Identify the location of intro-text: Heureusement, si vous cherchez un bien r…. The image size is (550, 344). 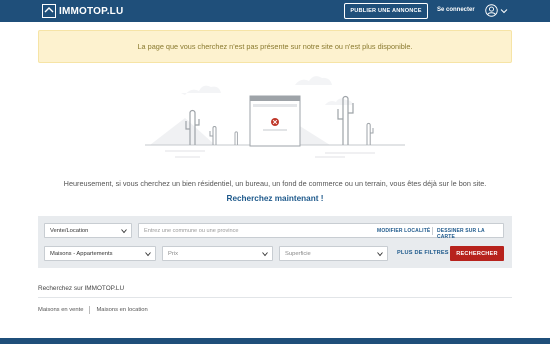
(275, 183).